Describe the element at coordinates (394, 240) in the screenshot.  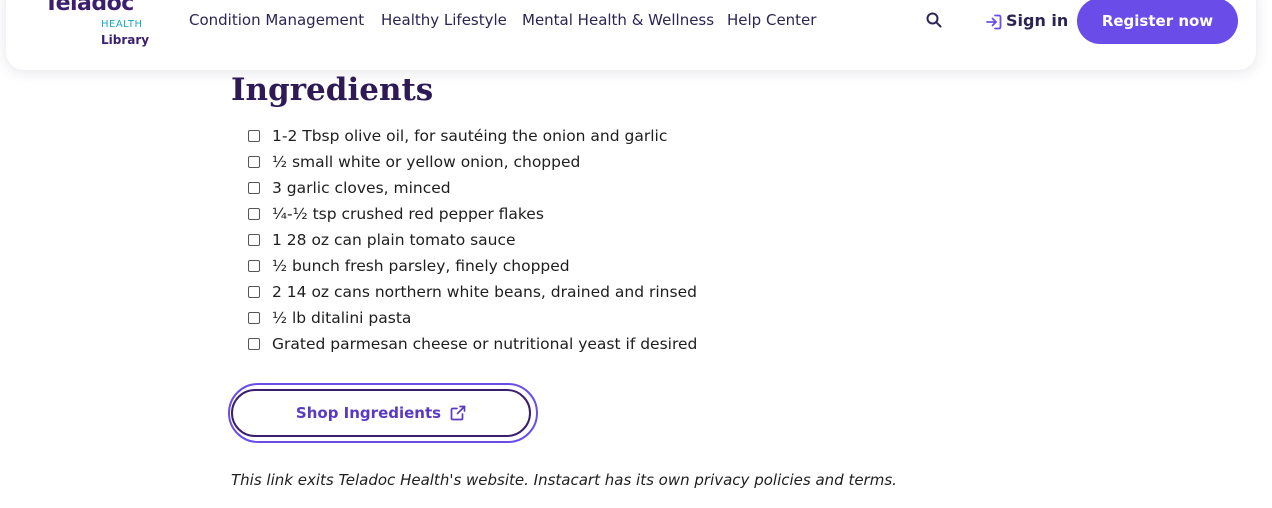
I see `ingredient-label: 1 28 oz can plain tomato sauce` at that location.